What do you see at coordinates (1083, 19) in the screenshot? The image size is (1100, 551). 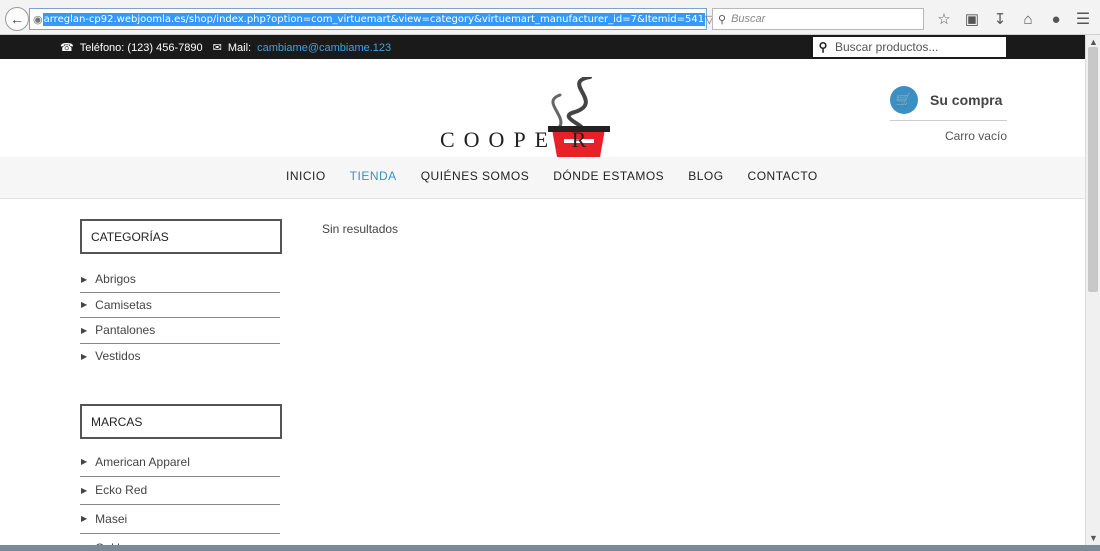 I see `hamburger-menu-icon: ☰` at bounding box center [1083, 19].